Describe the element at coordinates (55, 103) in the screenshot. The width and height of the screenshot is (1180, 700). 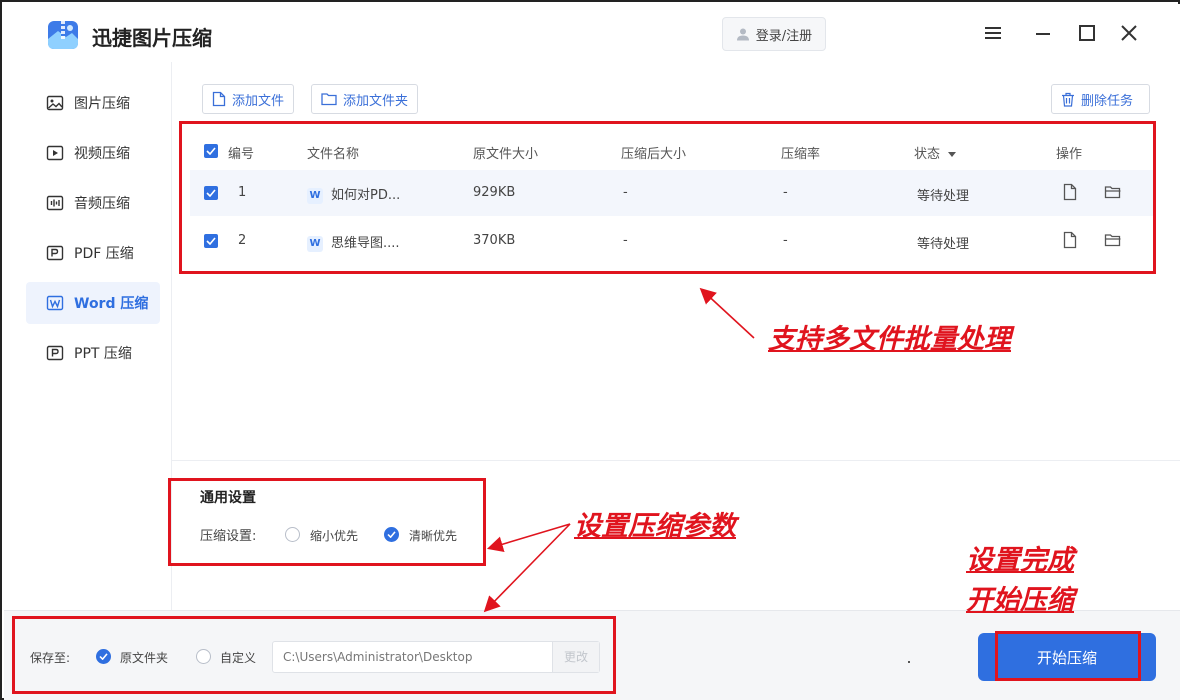
I see `image-icon` at that location.